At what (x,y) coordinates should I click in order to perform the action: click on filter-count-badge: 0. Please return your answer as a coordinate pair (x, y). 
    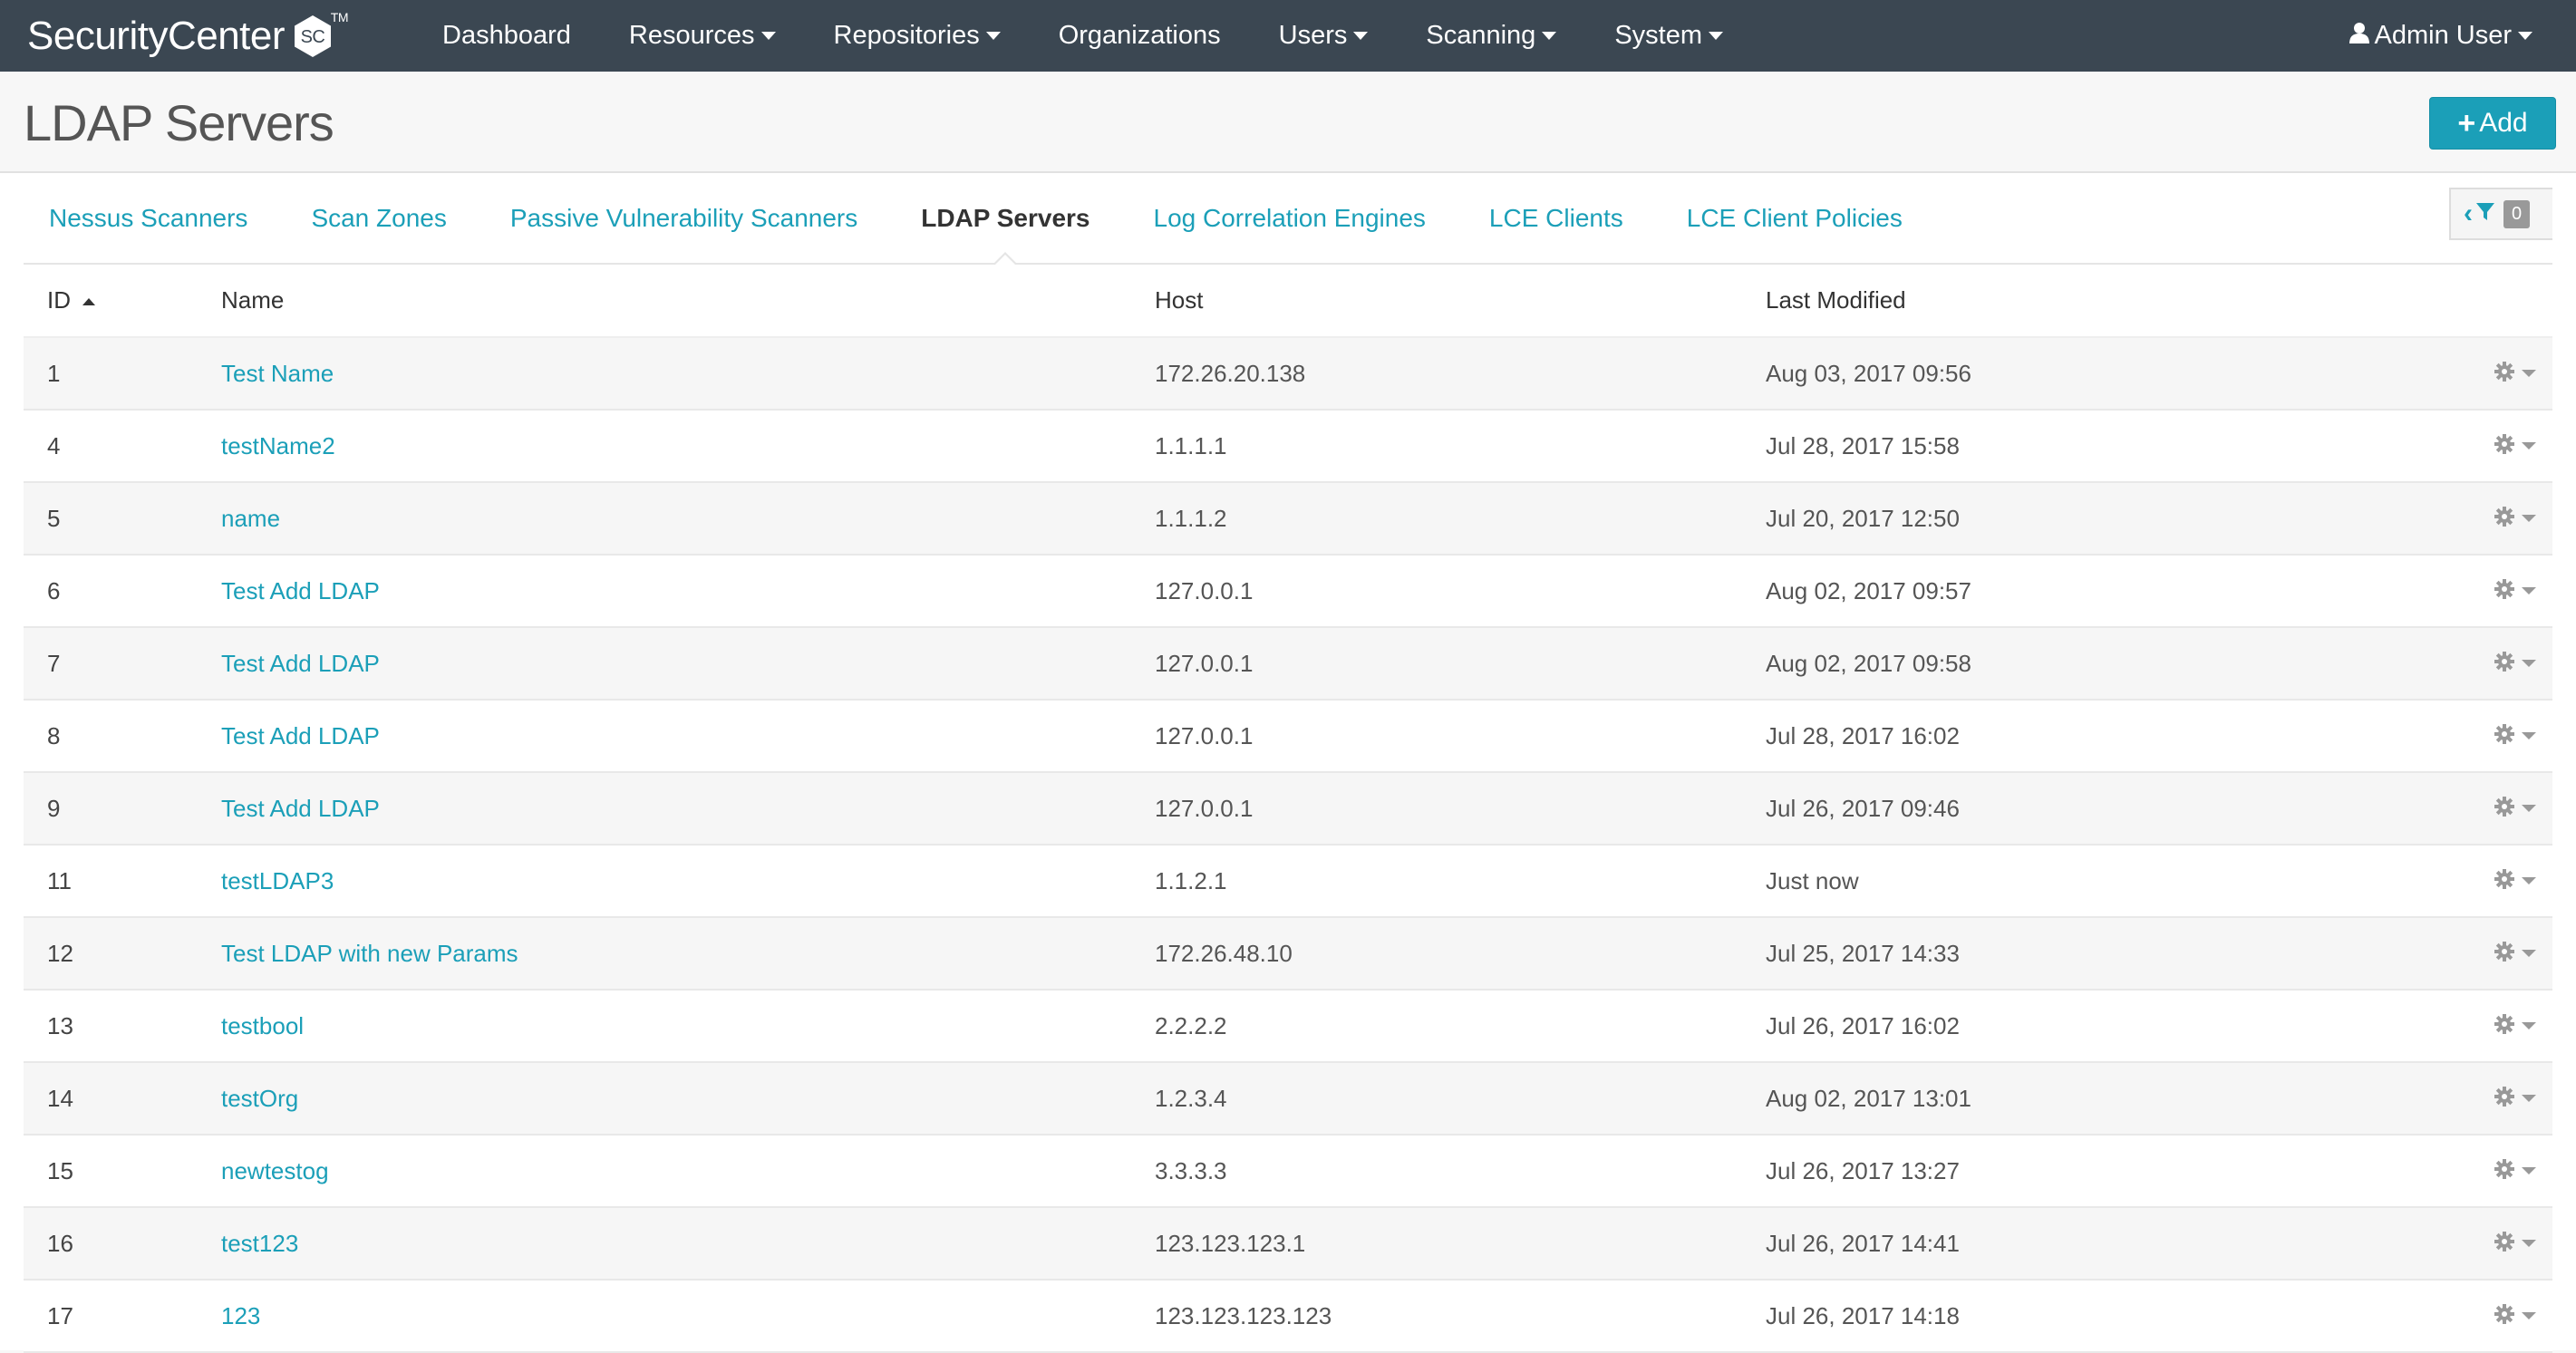
    Looking at the image, I should click on (2517, 213).